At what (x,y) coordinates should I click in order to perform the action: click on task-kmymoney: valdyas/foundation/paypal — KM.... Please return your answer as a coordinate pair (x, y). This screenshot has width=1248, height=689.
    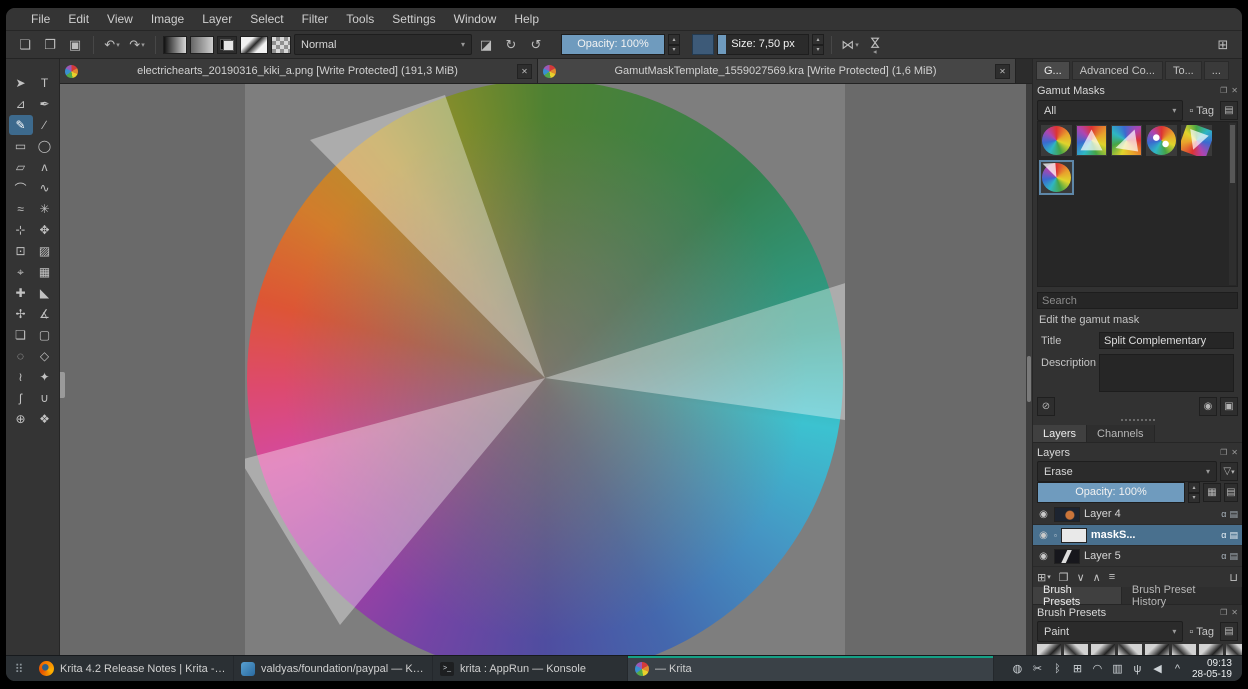
    Looking at the image, I should click on (333, 668).